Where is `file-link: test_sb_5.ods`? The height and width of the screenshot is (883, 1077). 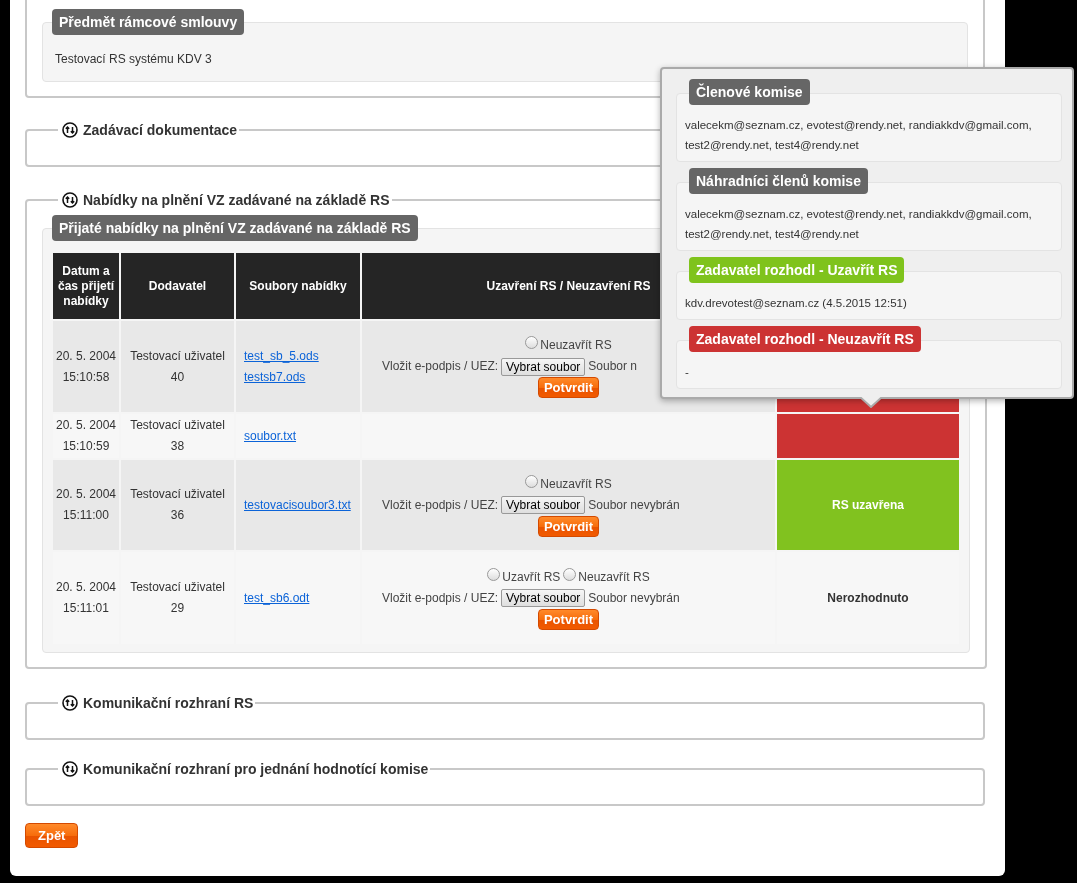
file-link: test_sb_5.ods is located at coordinates (298, 356).